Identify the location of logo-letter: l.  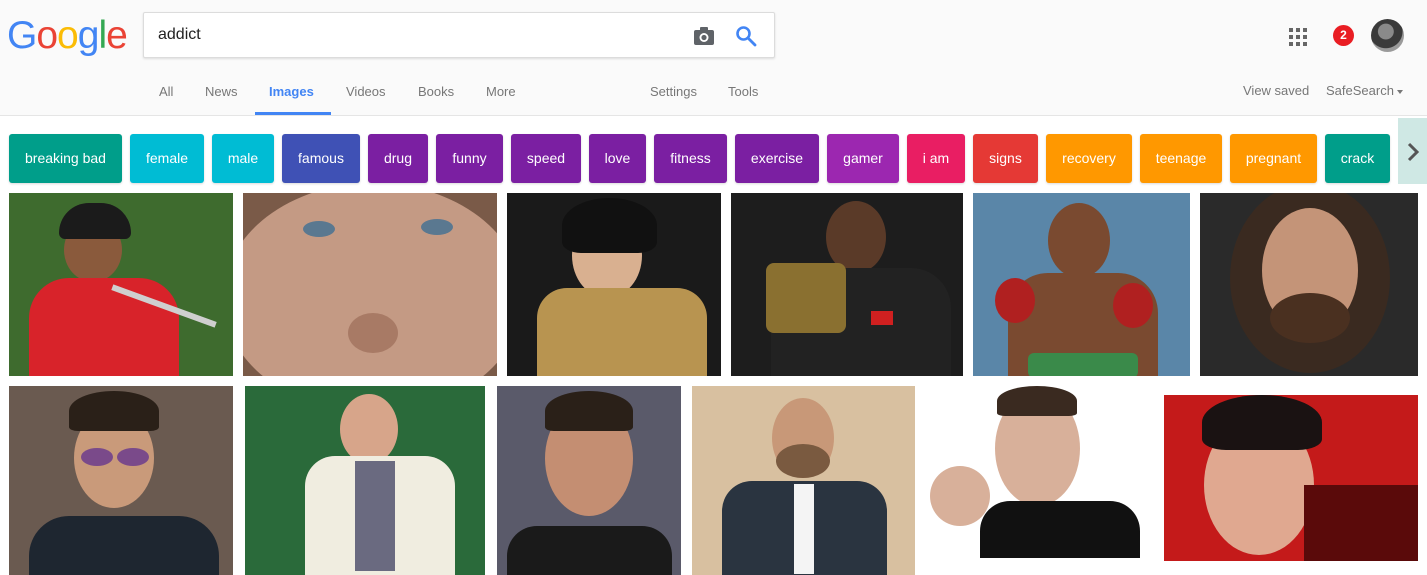
(102, 35).